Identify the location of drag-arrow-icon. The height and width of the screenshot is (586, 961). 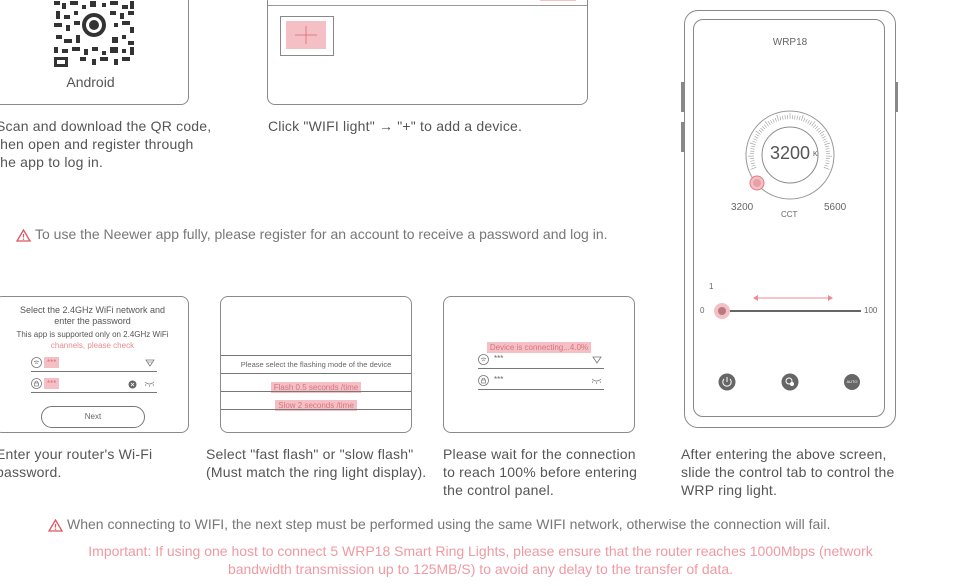
(793, 298).